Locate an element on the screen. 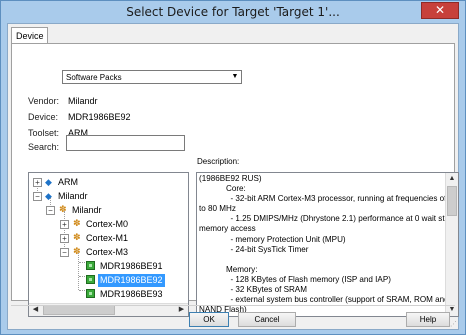 Image resolution: width=466 pixels, height=335 pixels. tree-node-label: MDR1986BE93 is located at coordinates (131, 294).